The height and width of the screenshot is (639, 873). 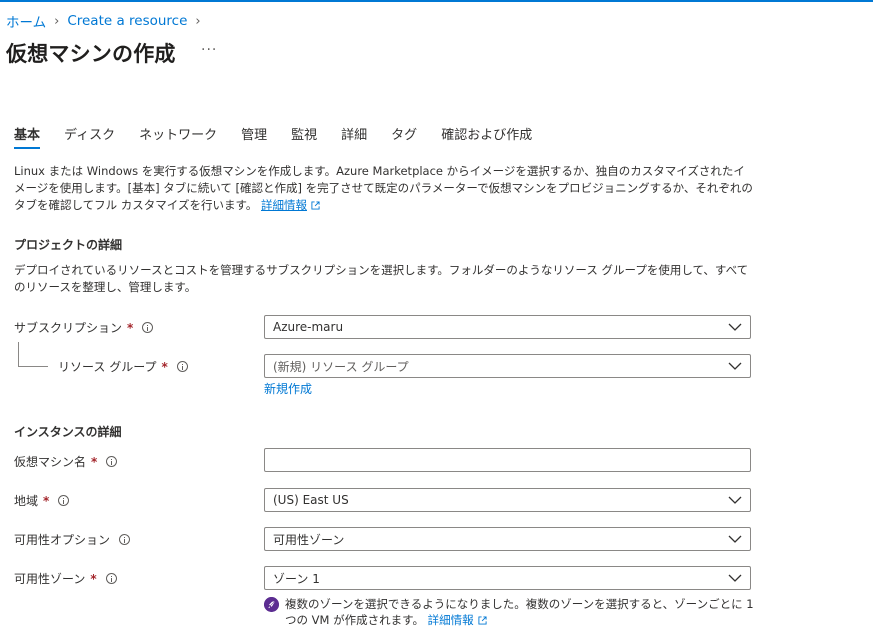 I want to click on create-new-resource-group-link: 新規作成, so click(x=288, y=388).